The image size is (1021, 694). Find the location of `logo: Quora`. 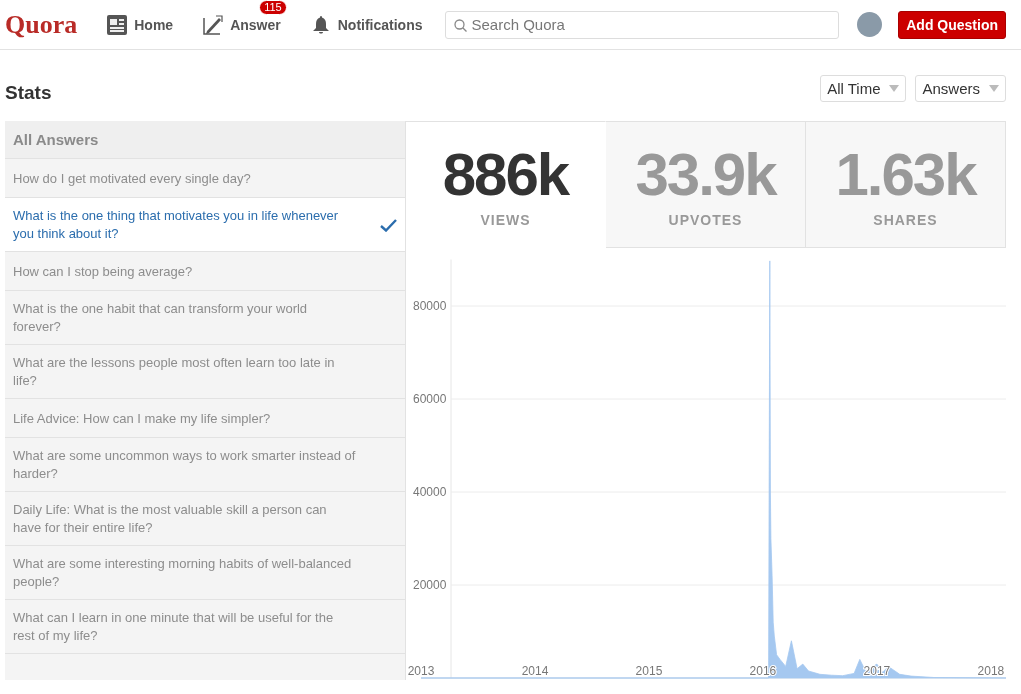

logo: Quora is located at coordinates (41, 24).